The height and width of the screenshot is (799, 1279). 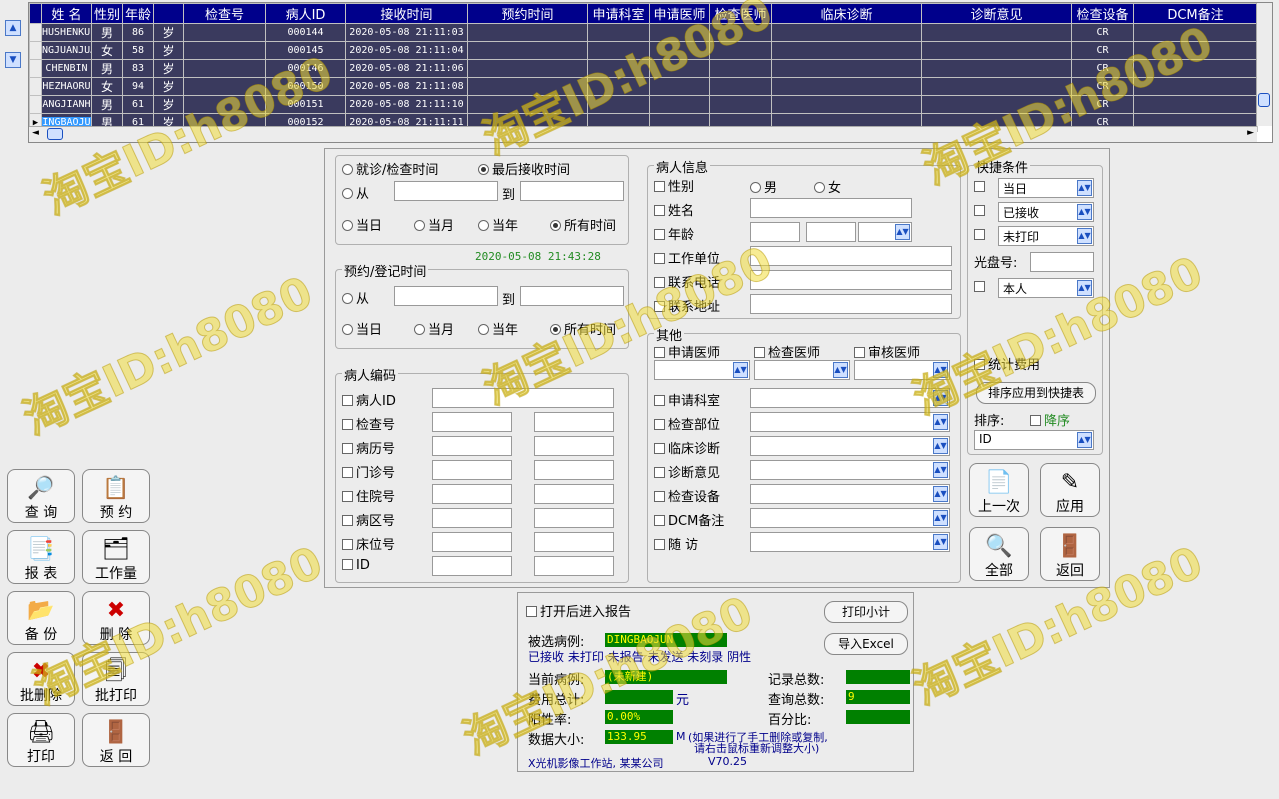 What do you see at coordinates (1034, 440) in the screenshot?
I see `sort-combo: ID ▲▼` at bounding box center [1034, 440].